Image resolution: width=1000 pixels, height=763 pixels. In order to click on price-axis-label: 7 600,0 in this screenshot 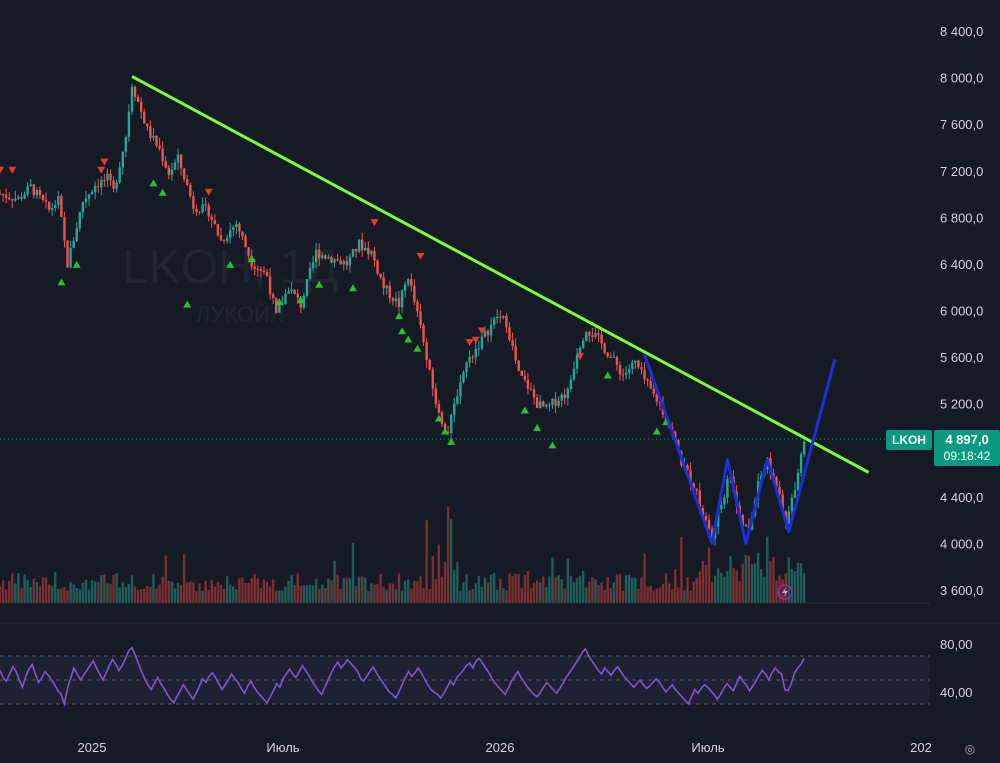, I will do `click(961, 124)`.